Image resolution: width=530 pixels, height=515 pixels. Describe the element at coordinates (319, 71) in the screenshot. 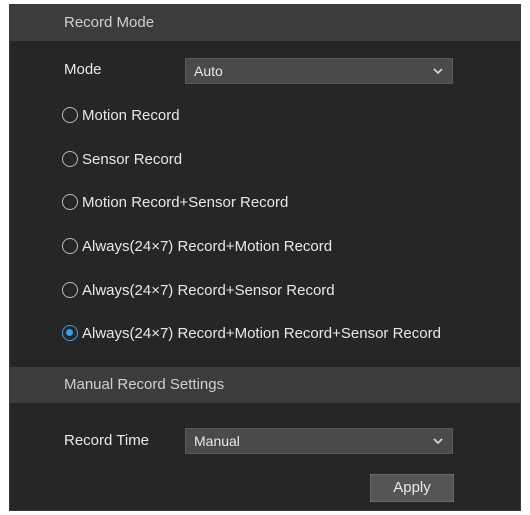

I see `mode-select: Auto` at that location.